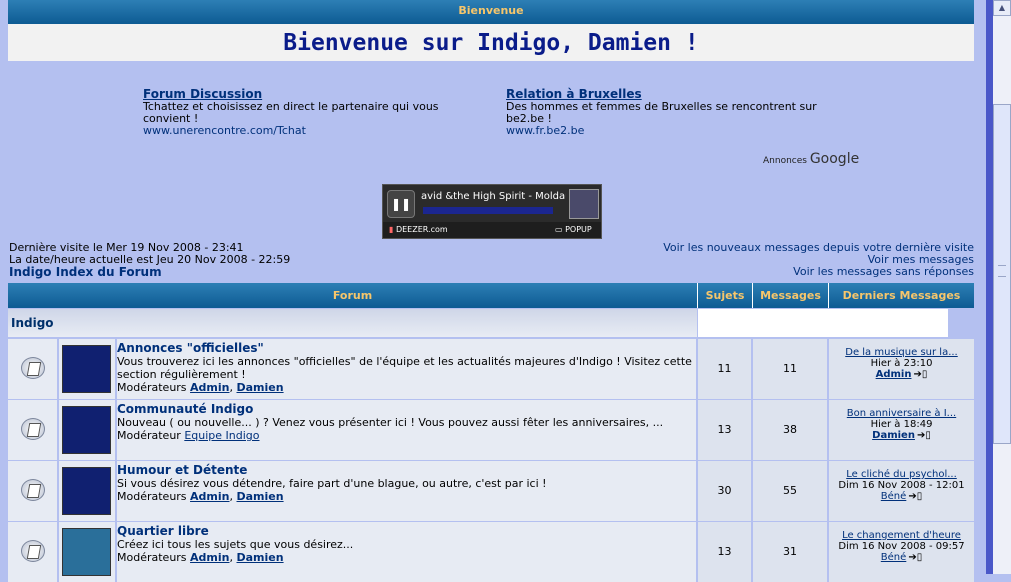 The height and width of the screenshot is (582, 1011). What do you see at coordinates (818, 272) in the screenshot?
I see `unanswered-messages-link: Voir les messages sans réponses` at bounding box center [818, 272].